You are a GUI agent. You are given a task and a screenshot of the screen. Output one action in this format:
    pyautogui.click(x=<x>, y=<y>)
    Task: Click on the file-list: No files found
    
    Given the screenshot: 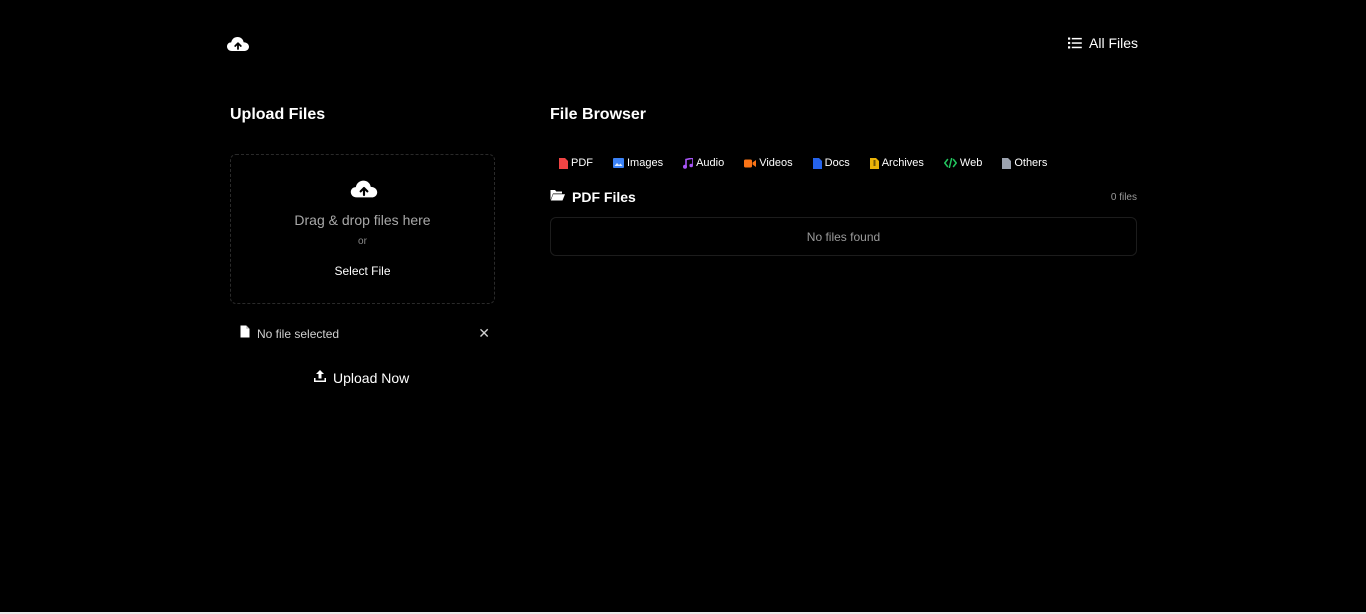 What is the action you would take?
    pyautogui.click(x=843, y=236)
    